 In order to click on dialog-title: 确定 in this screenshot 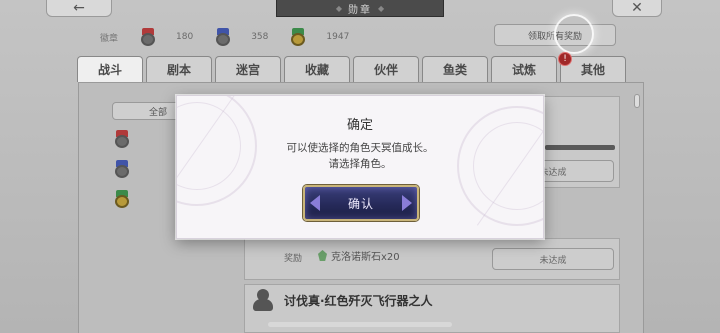, I will do `click(359, 125)`.